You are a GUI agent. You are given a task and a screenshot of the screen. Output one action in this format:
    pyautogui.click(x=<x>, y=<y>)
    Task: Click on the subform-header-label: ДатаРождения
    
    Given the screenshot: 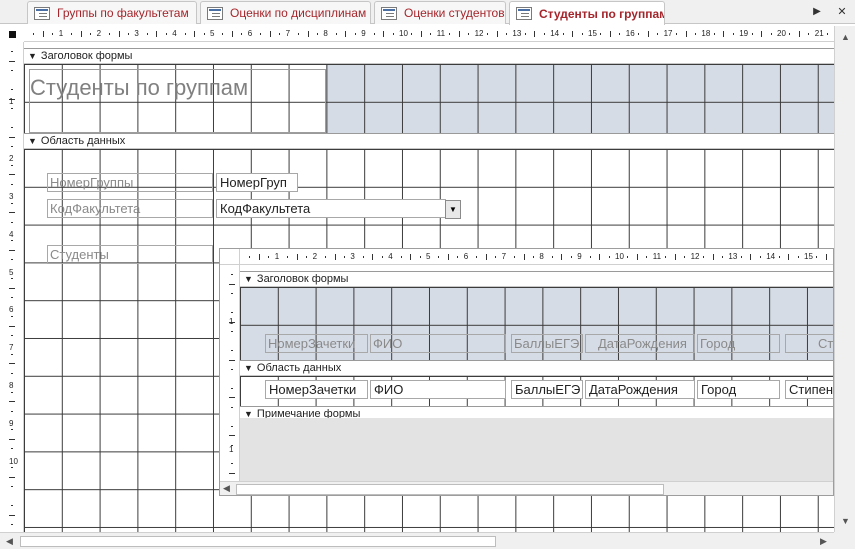 What is the action you would take?
    pyautogui.click(x=640, y=343)
    